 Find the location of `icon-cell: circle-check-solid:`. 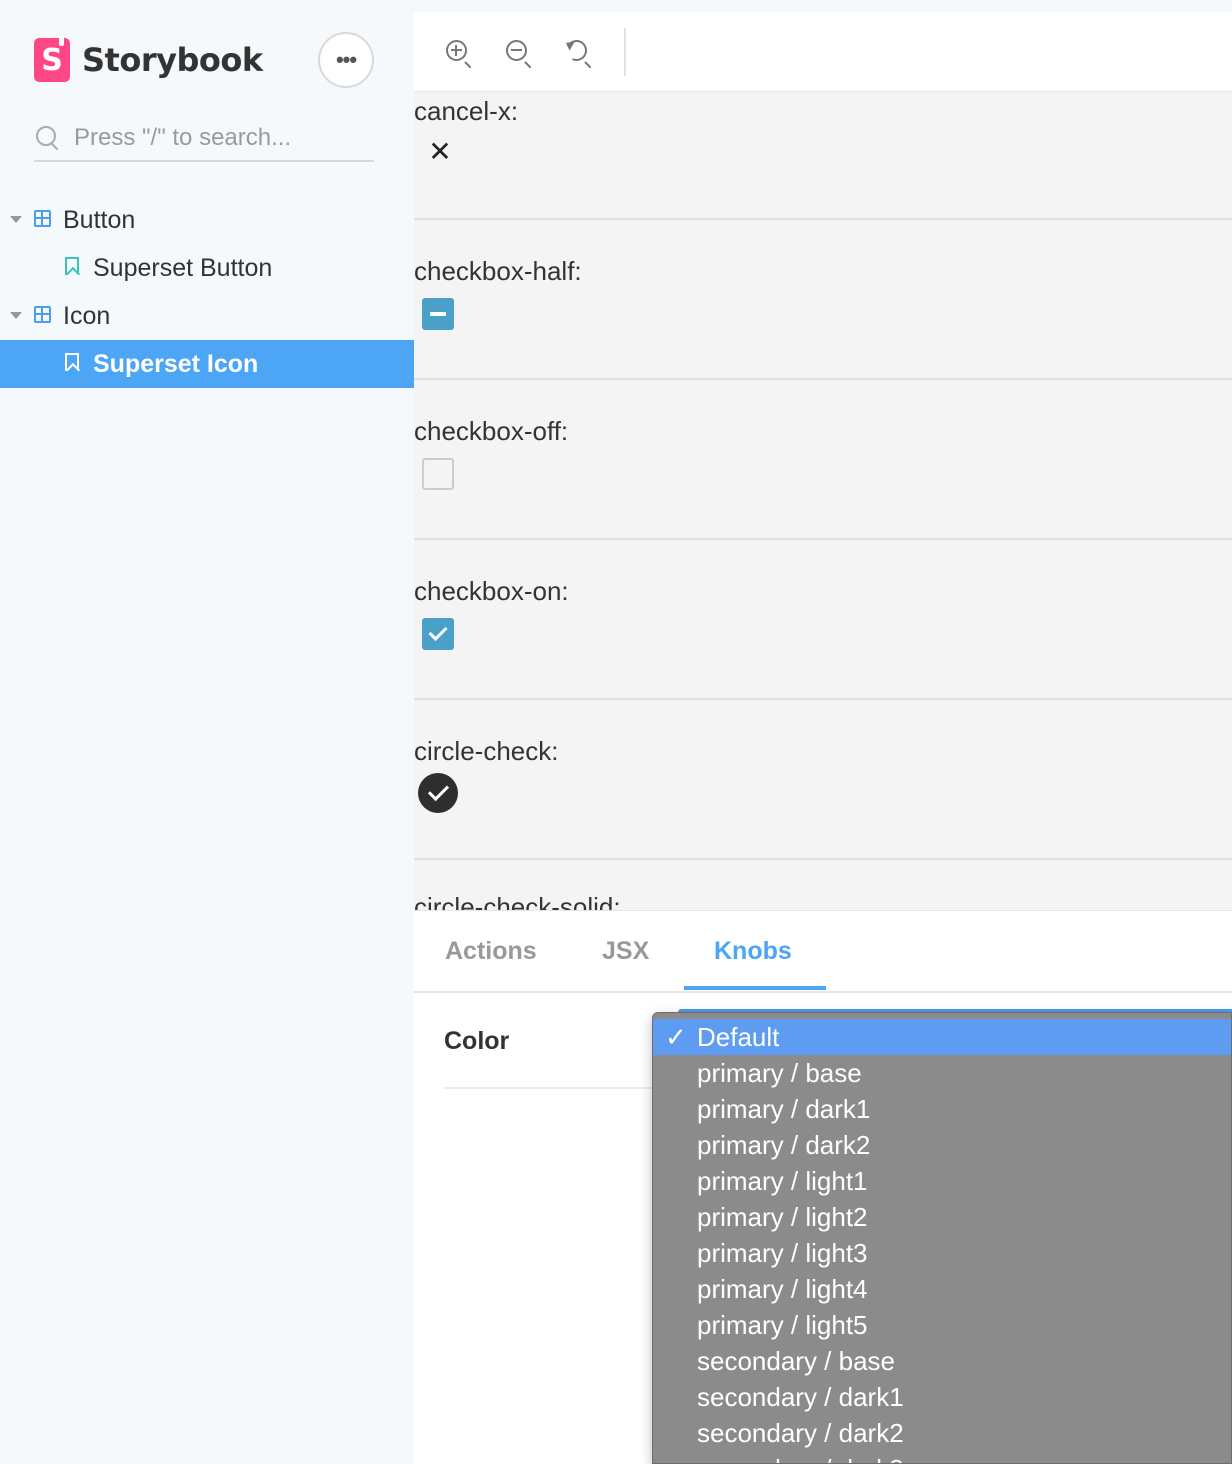

icon-cell: circle-check-solid: is located at coordinates (823, 885).